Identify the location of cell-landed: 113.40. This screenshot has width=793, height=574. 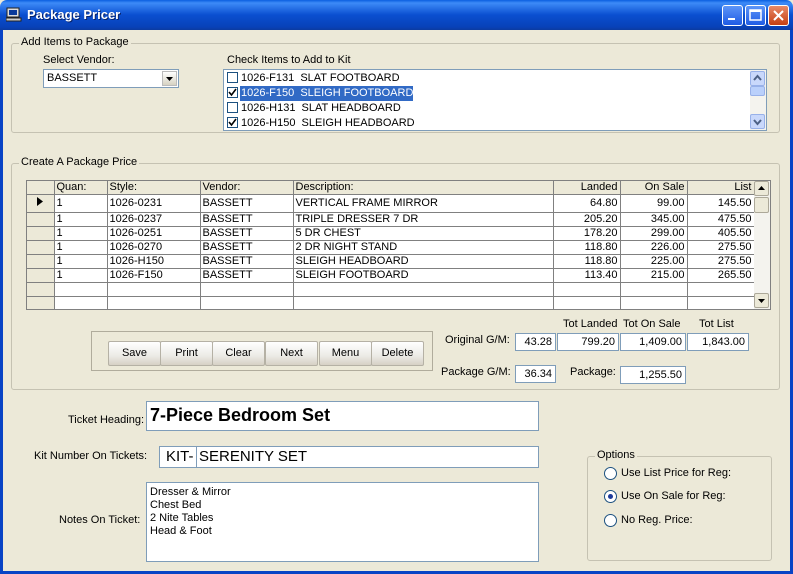
(587, 275).